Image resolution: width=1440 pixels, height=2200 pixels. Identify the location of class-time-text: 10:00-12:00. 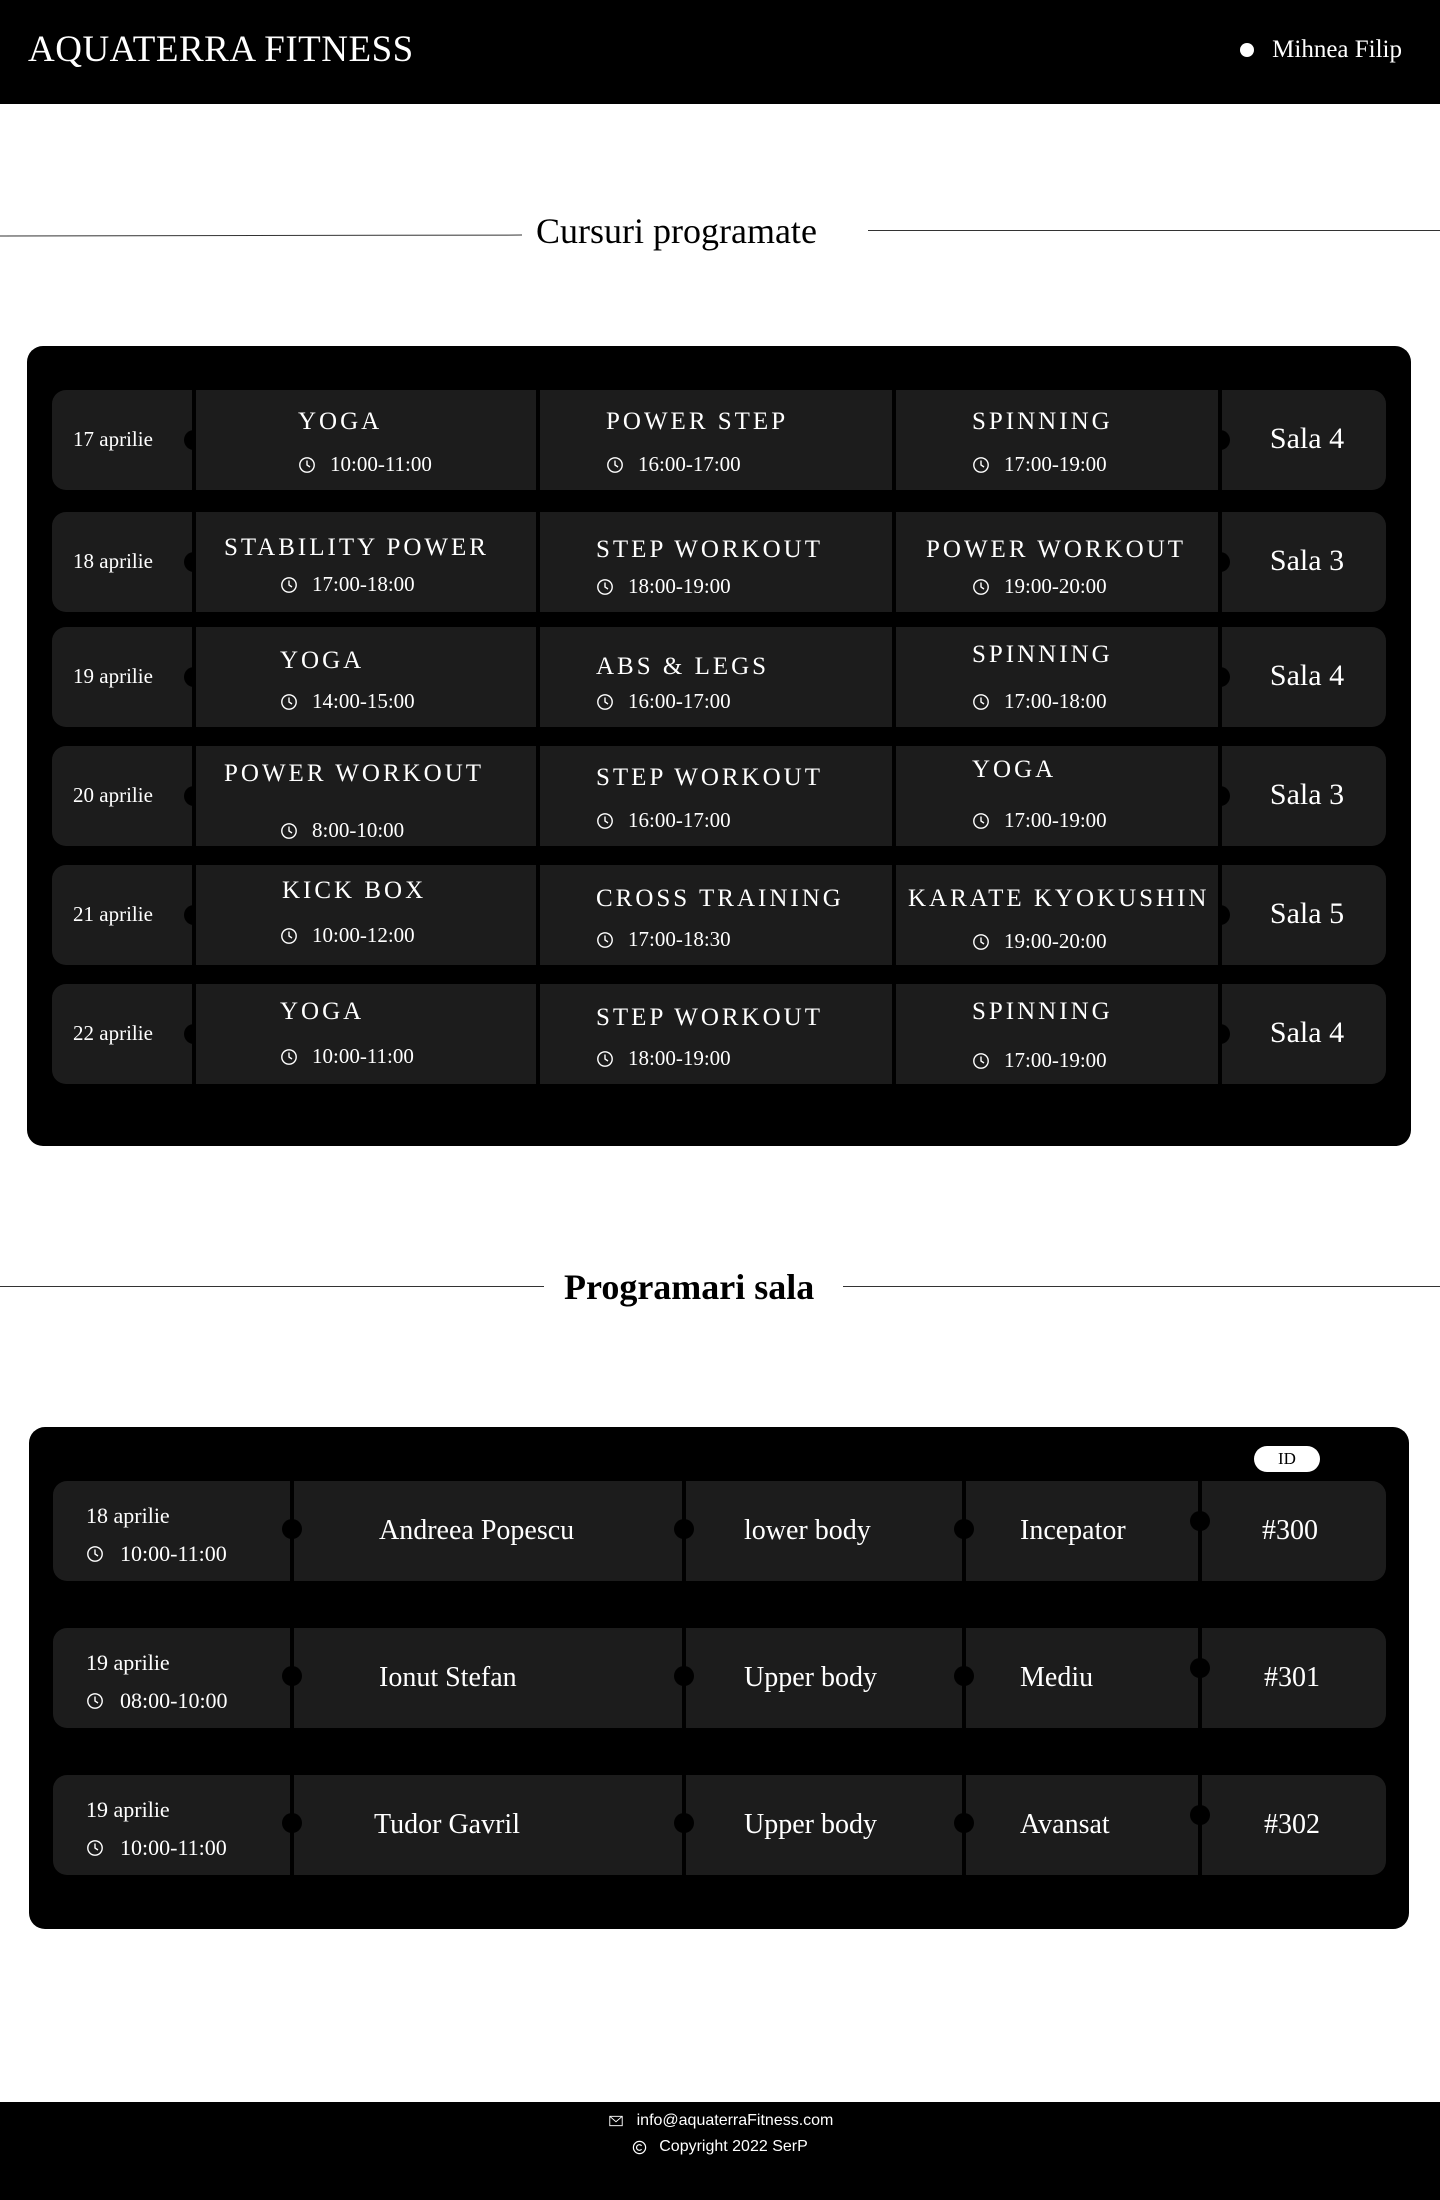
(363, 935).